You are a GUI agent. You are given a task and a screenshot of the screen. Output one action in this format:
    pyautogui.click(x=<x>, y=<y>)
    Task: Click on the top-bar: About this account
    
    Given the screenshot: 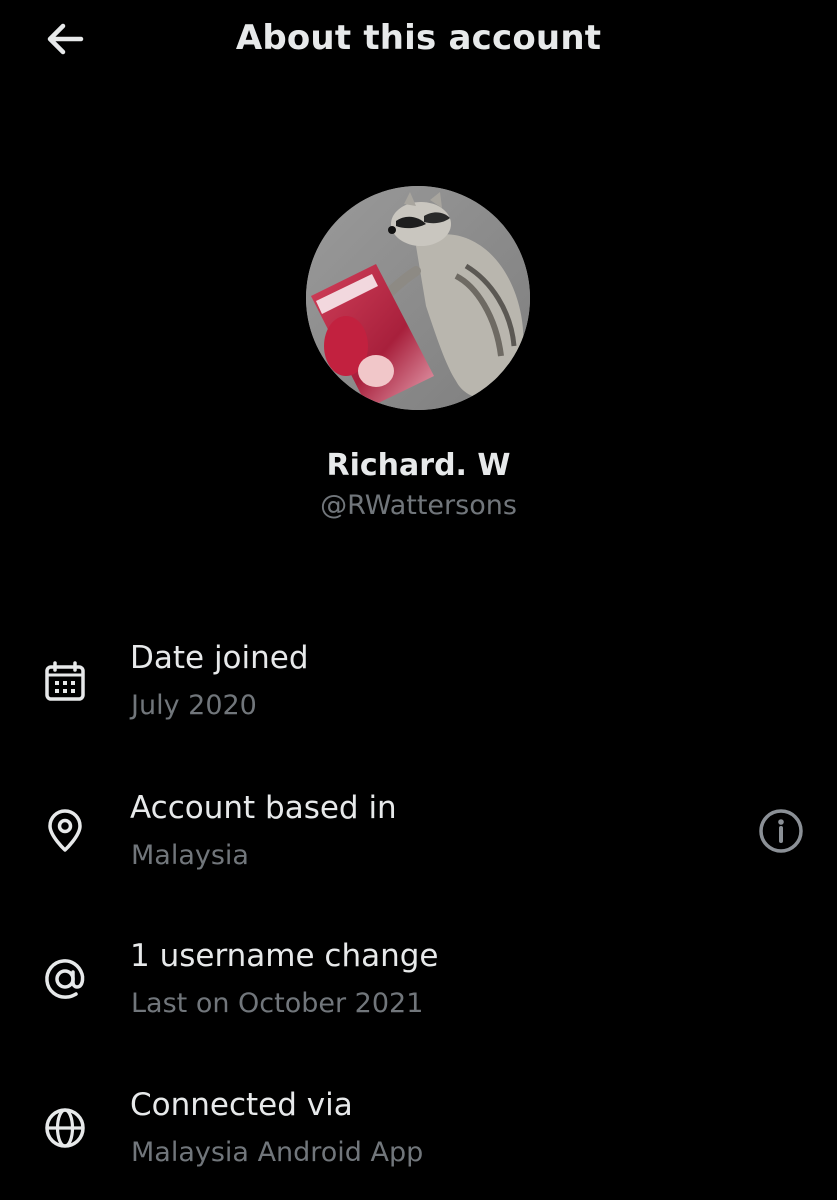 What is the action you would take?
    pyautogui.click(x=418, y=40)
    